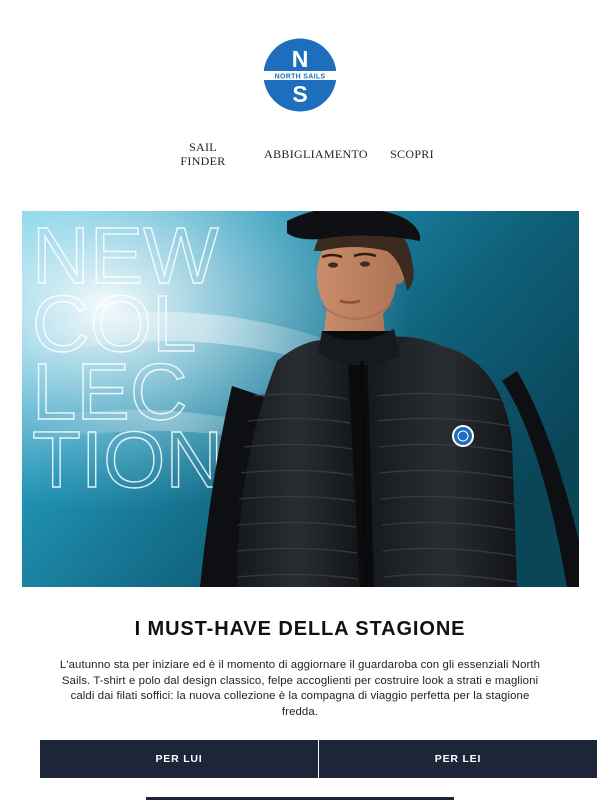  Describe the element at coordinates (127, 358) in the screenshot. I see `new-collection-overlay: NEW COL LEC TION` at that location.